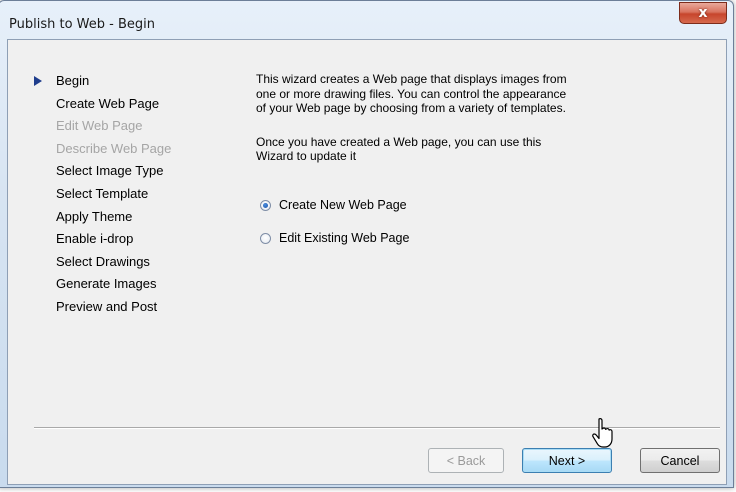 The height and width of the screenshot is (492, 736). Describe the element at coordinates (95, 239) in the screenshot. I see `step-label: Enable i-drop` at that location.